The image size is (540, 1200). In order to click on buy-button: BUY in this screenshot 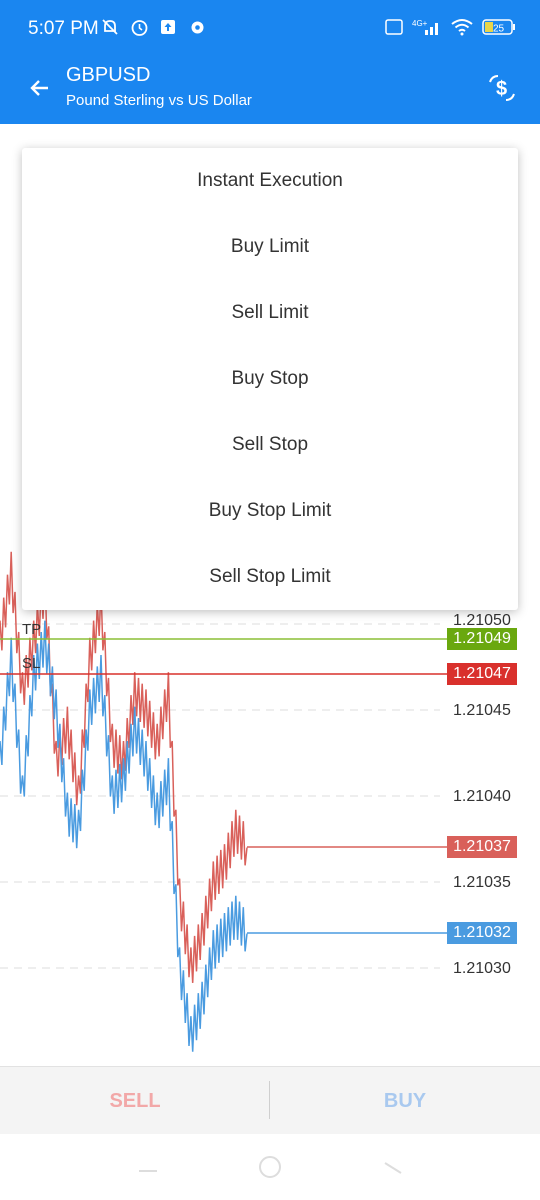, I will do `click(405, 1101)`.